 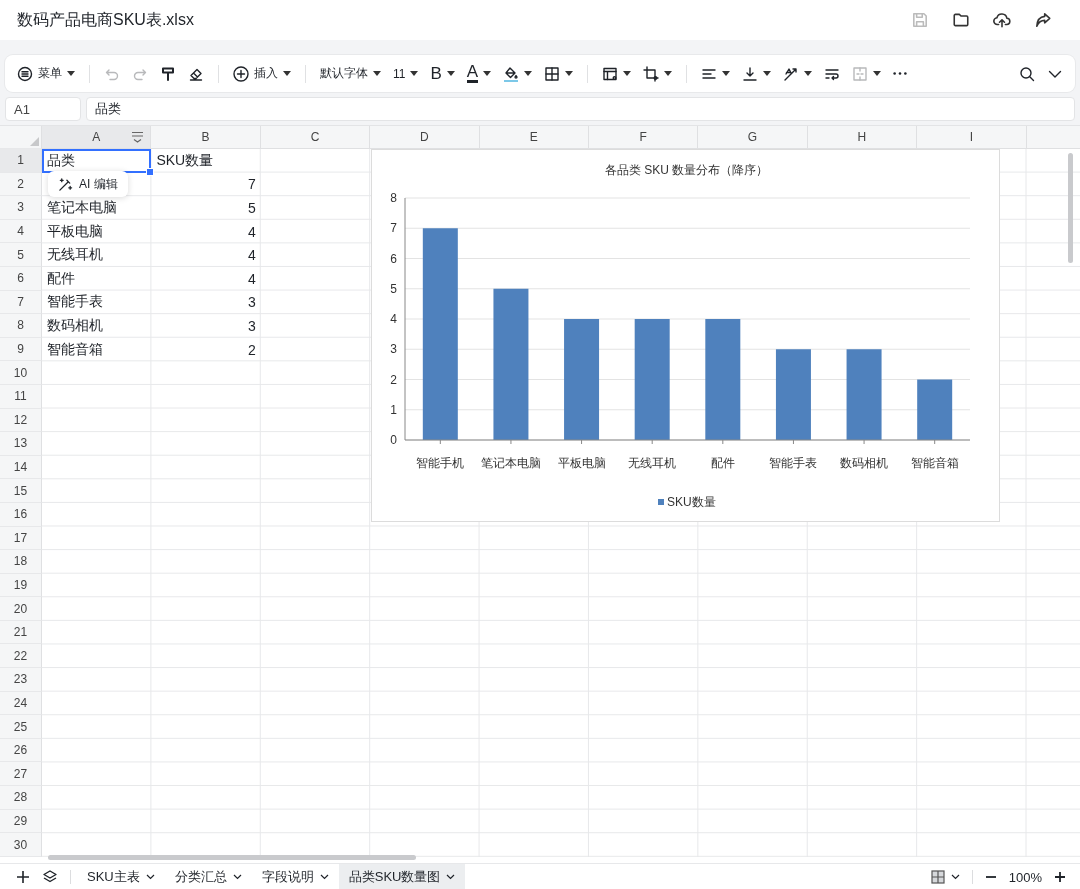 What do you see at coordinates (442, 73) in the screenshot?
I see `bold-button: B` at bounding box center [442, 73].